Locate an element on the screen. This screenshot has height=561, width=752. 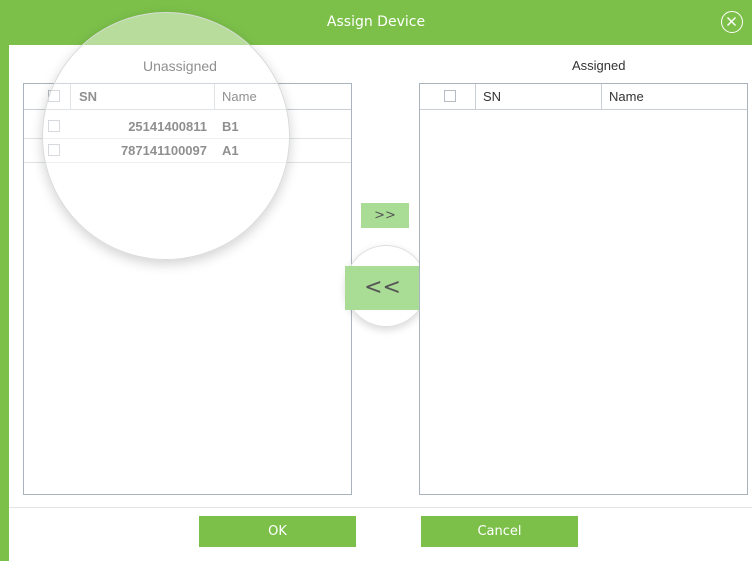
move-right-button: >> is located at coordinates (385, 215).